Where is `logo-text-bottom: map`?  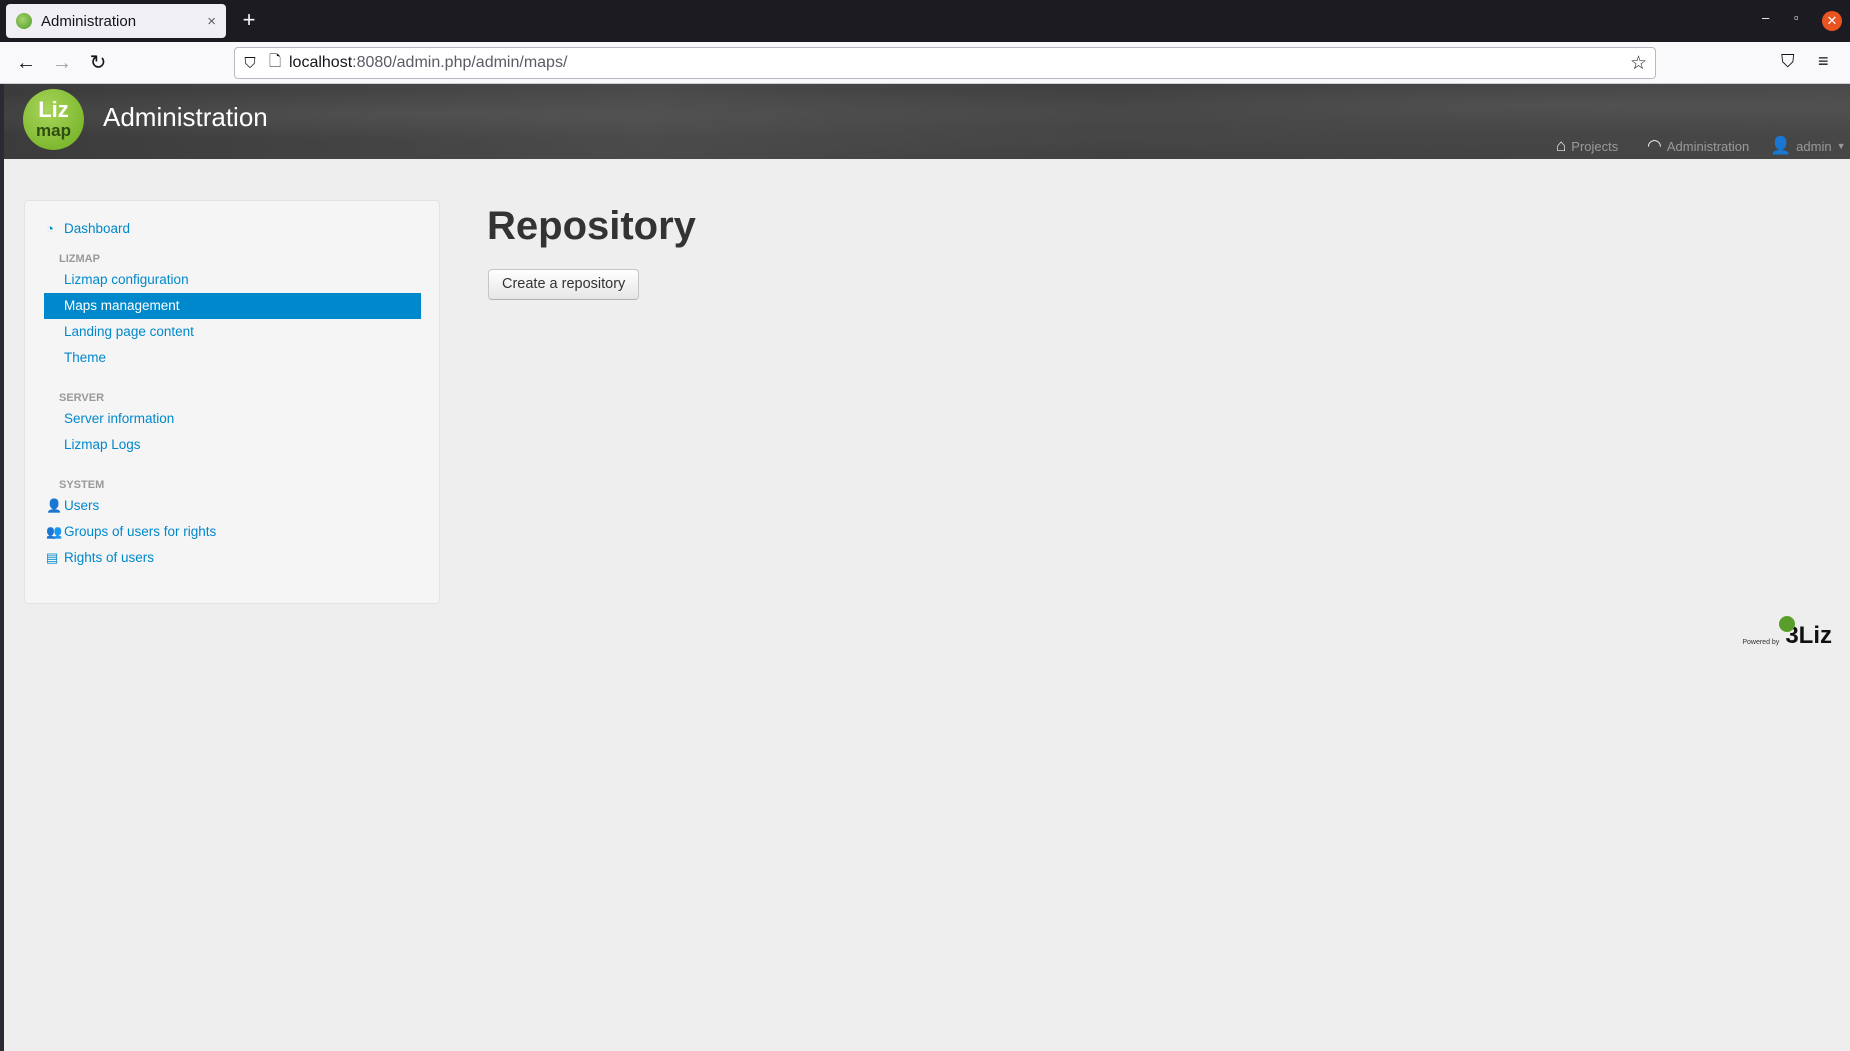
logo-text-bottom: map is located at coordinates (53, 130).